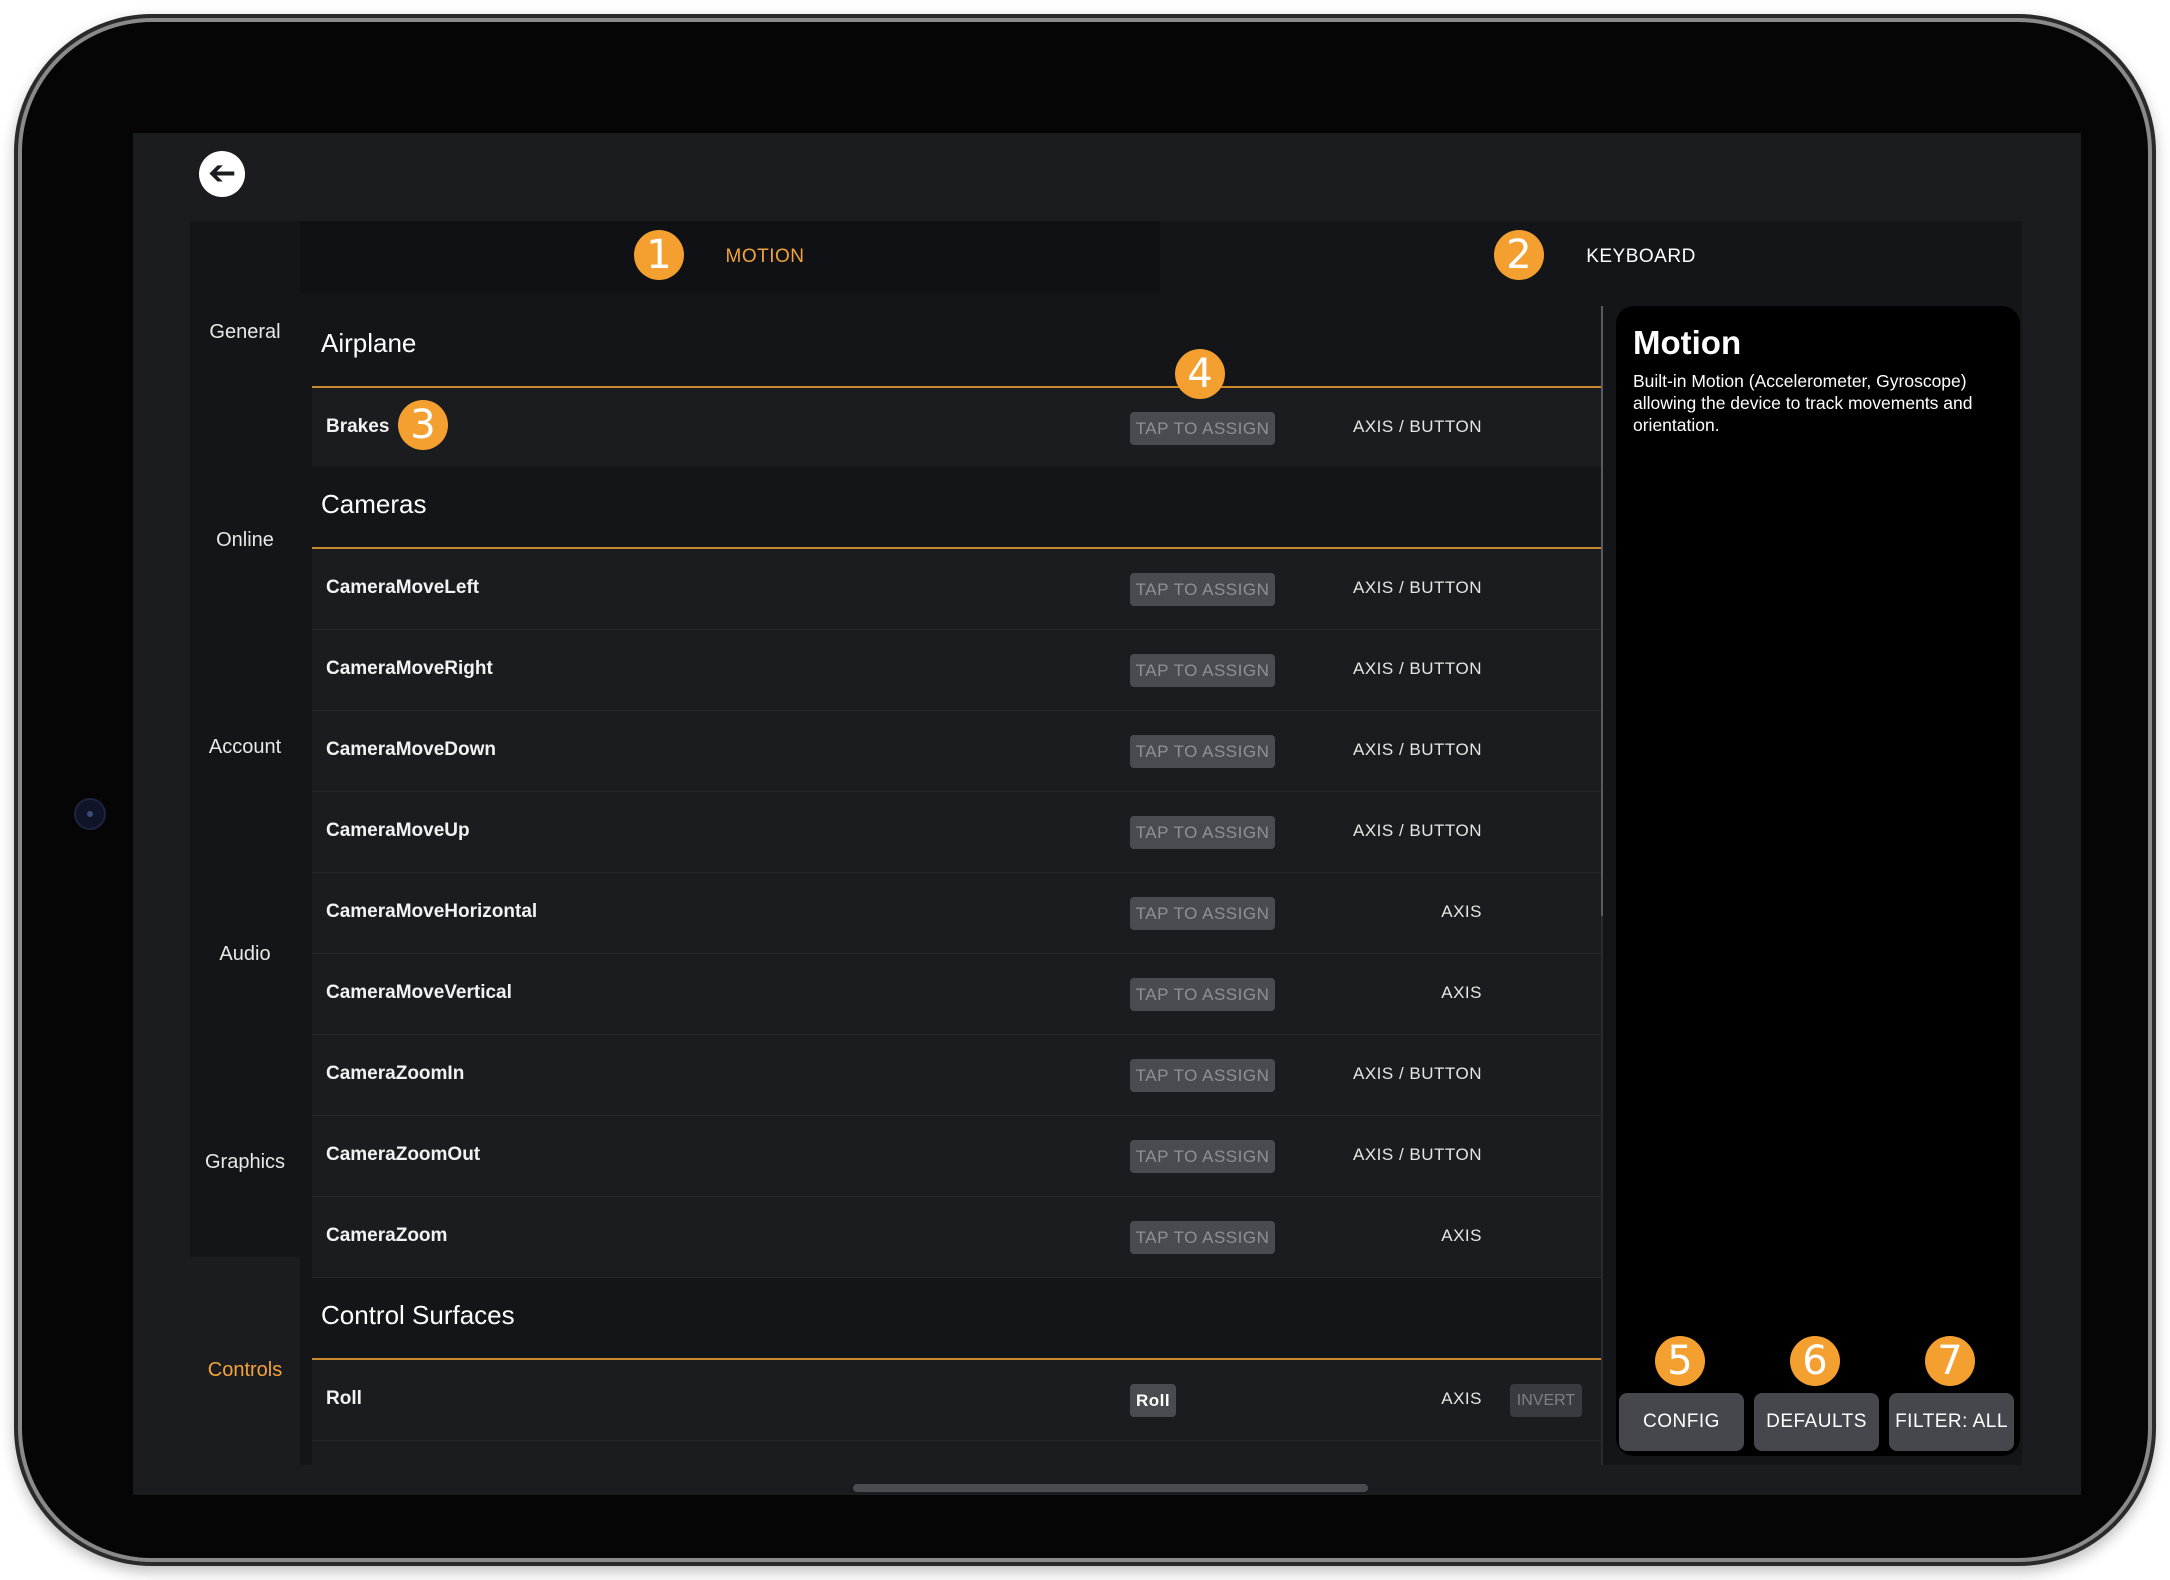  What do you see at coordinates (409, 668) in the screenshot?
I see `binding-name: CameraMoveRight` at bounding box center [409, 668].